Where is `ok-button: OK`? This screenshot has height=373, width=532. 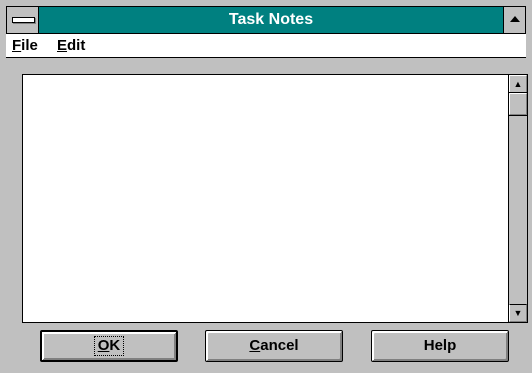
ok-button: OK is located at coordinates (109, 346).